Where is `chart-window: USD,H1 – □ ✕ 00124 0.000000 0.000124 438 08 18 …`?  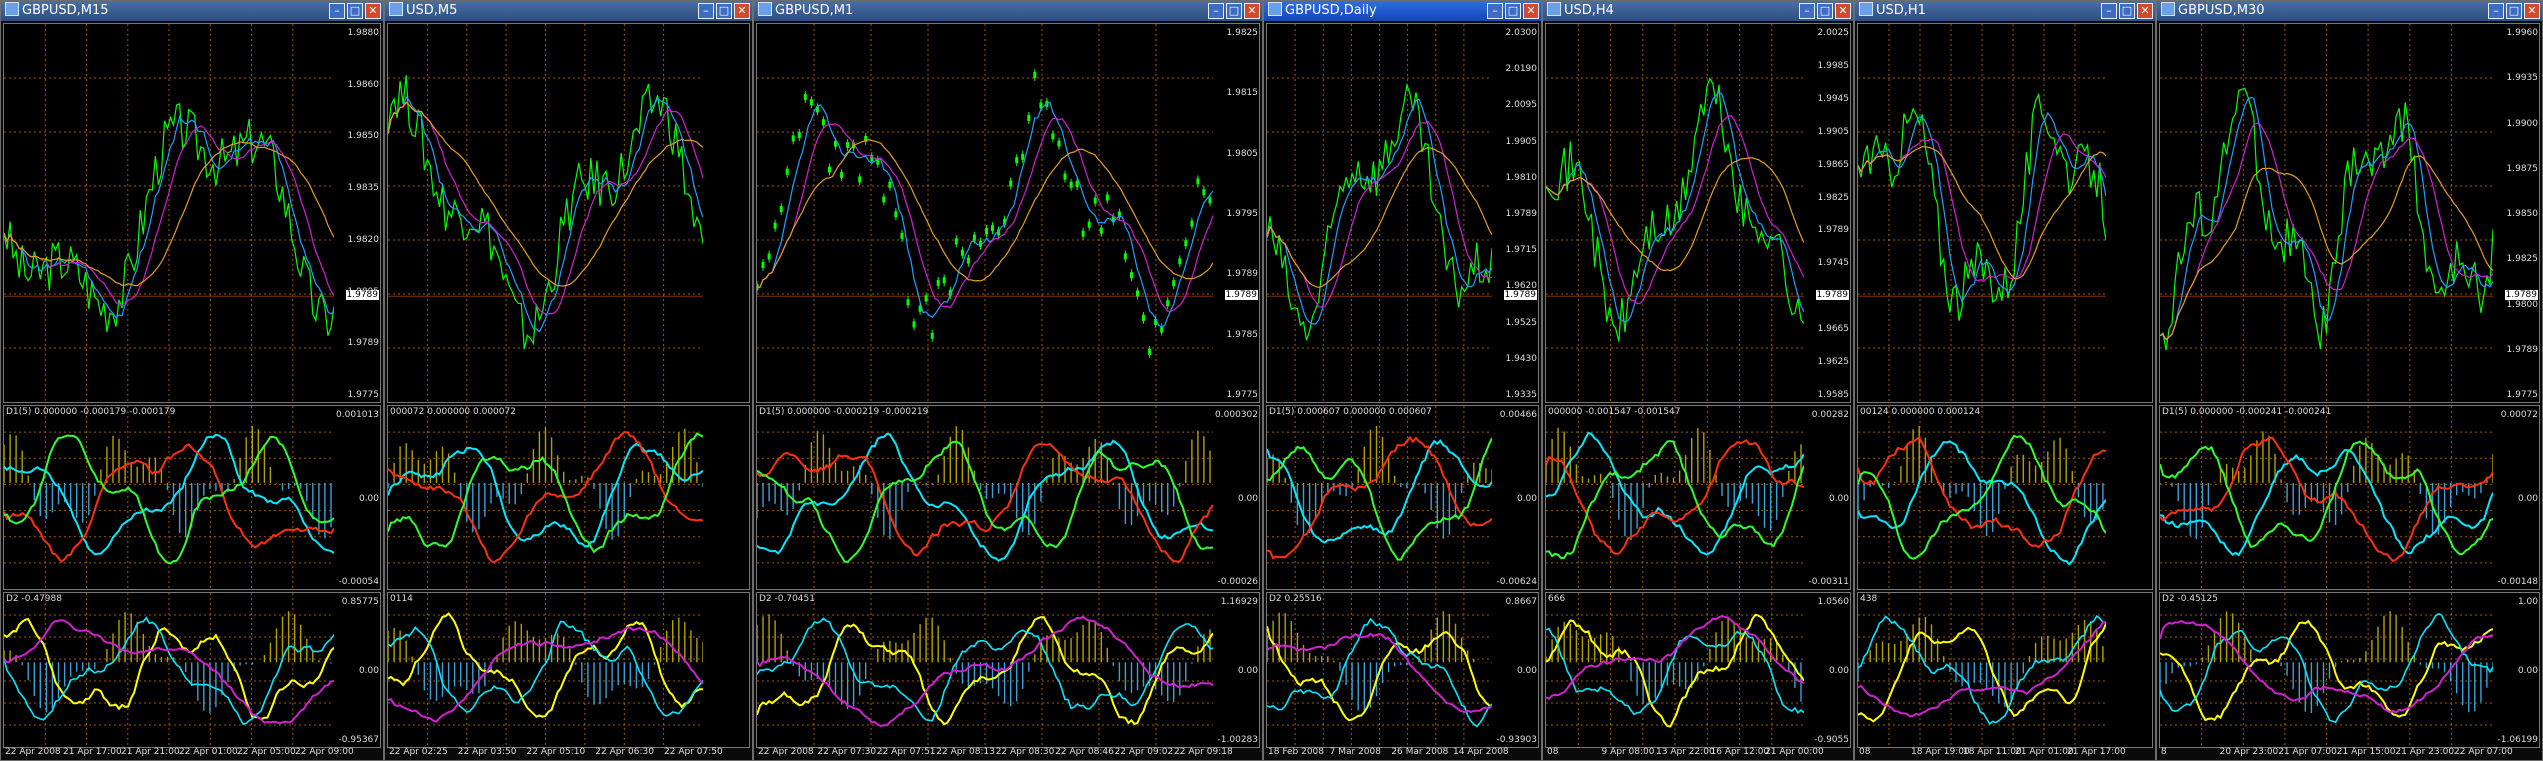
chart-window: USD,H1 – □ ✕ 00124 0.000000 0.000124 438 08 18 … is located at coordinates (2005, 380).